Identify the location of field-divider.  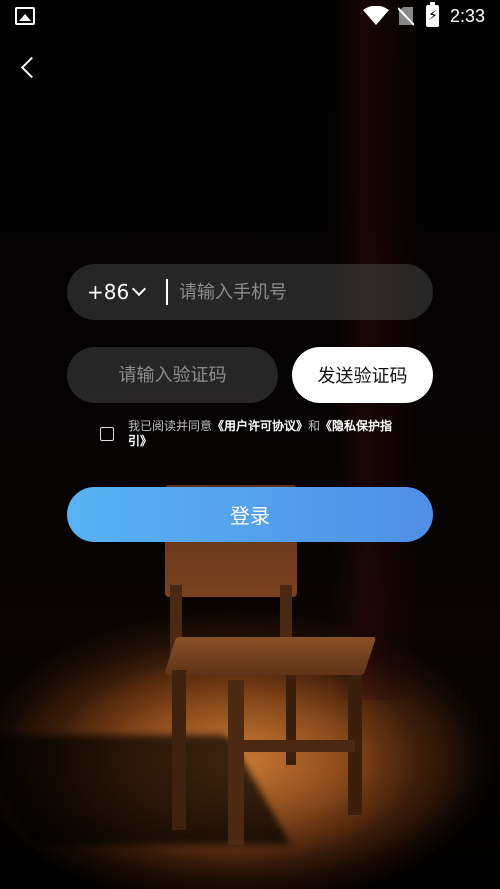
(167, 292).